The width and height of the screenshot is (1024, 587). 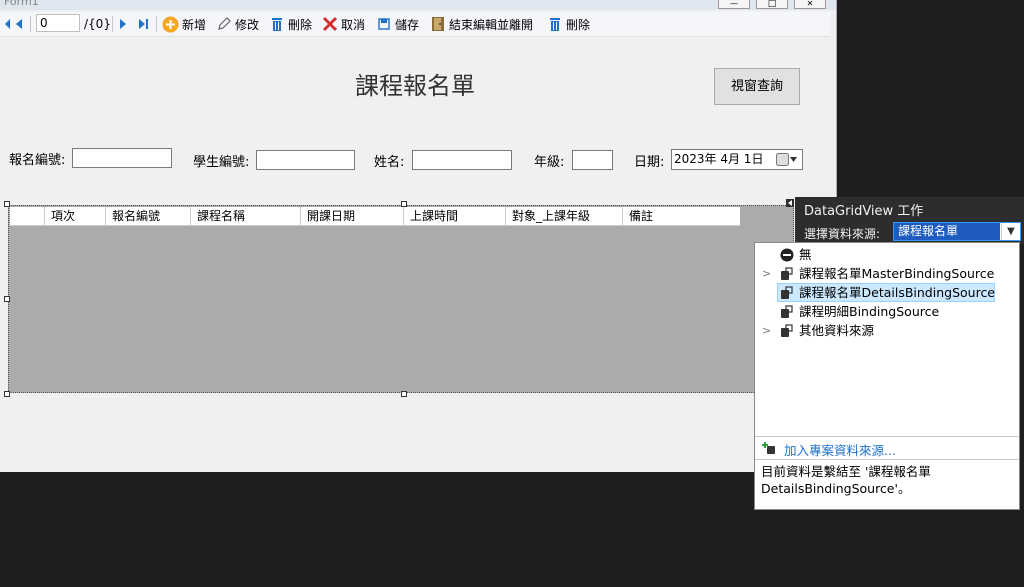 I want to click on source-item-label: 課程明細BindingSource, so click(x=869, y=311).